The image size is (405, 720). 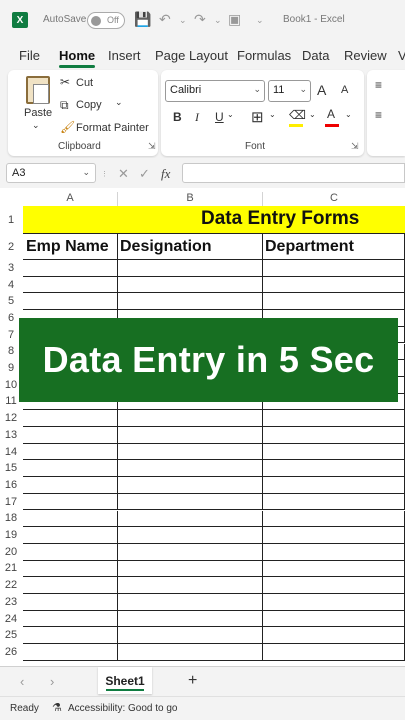 I want to click on row-header: 16, so click(x=11, y=485).